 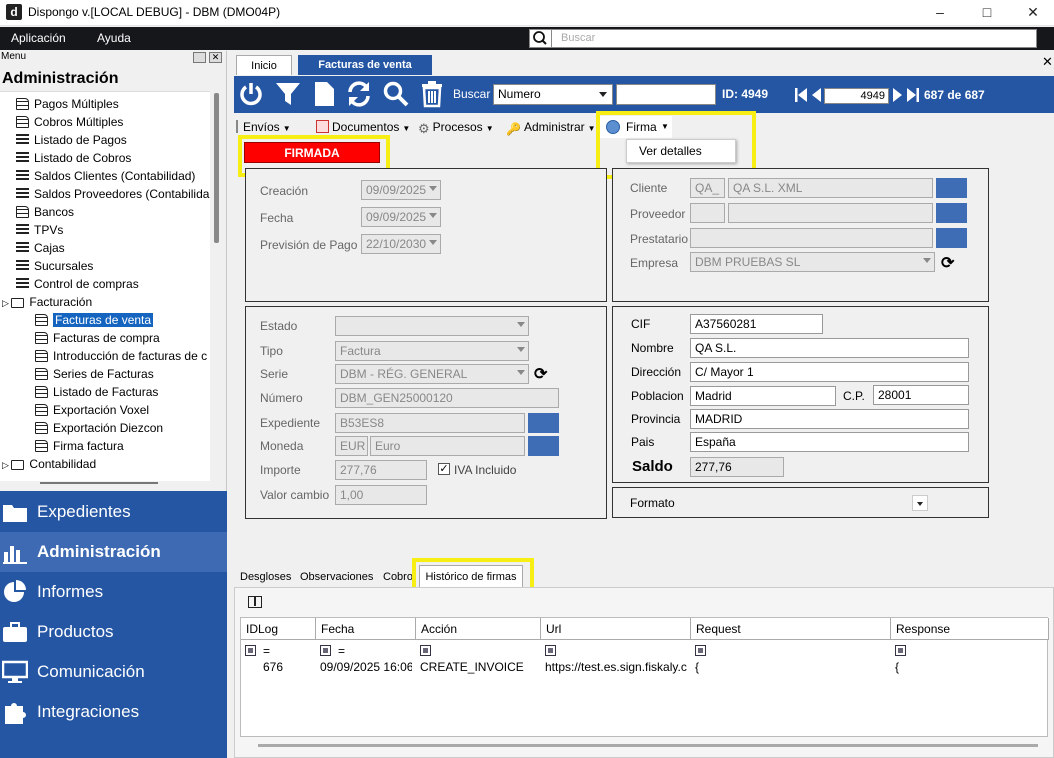 What do you see at coordinates (987, 13) in the screenshot?
I see `maximize-button: □` at bounding box center [987, 13].